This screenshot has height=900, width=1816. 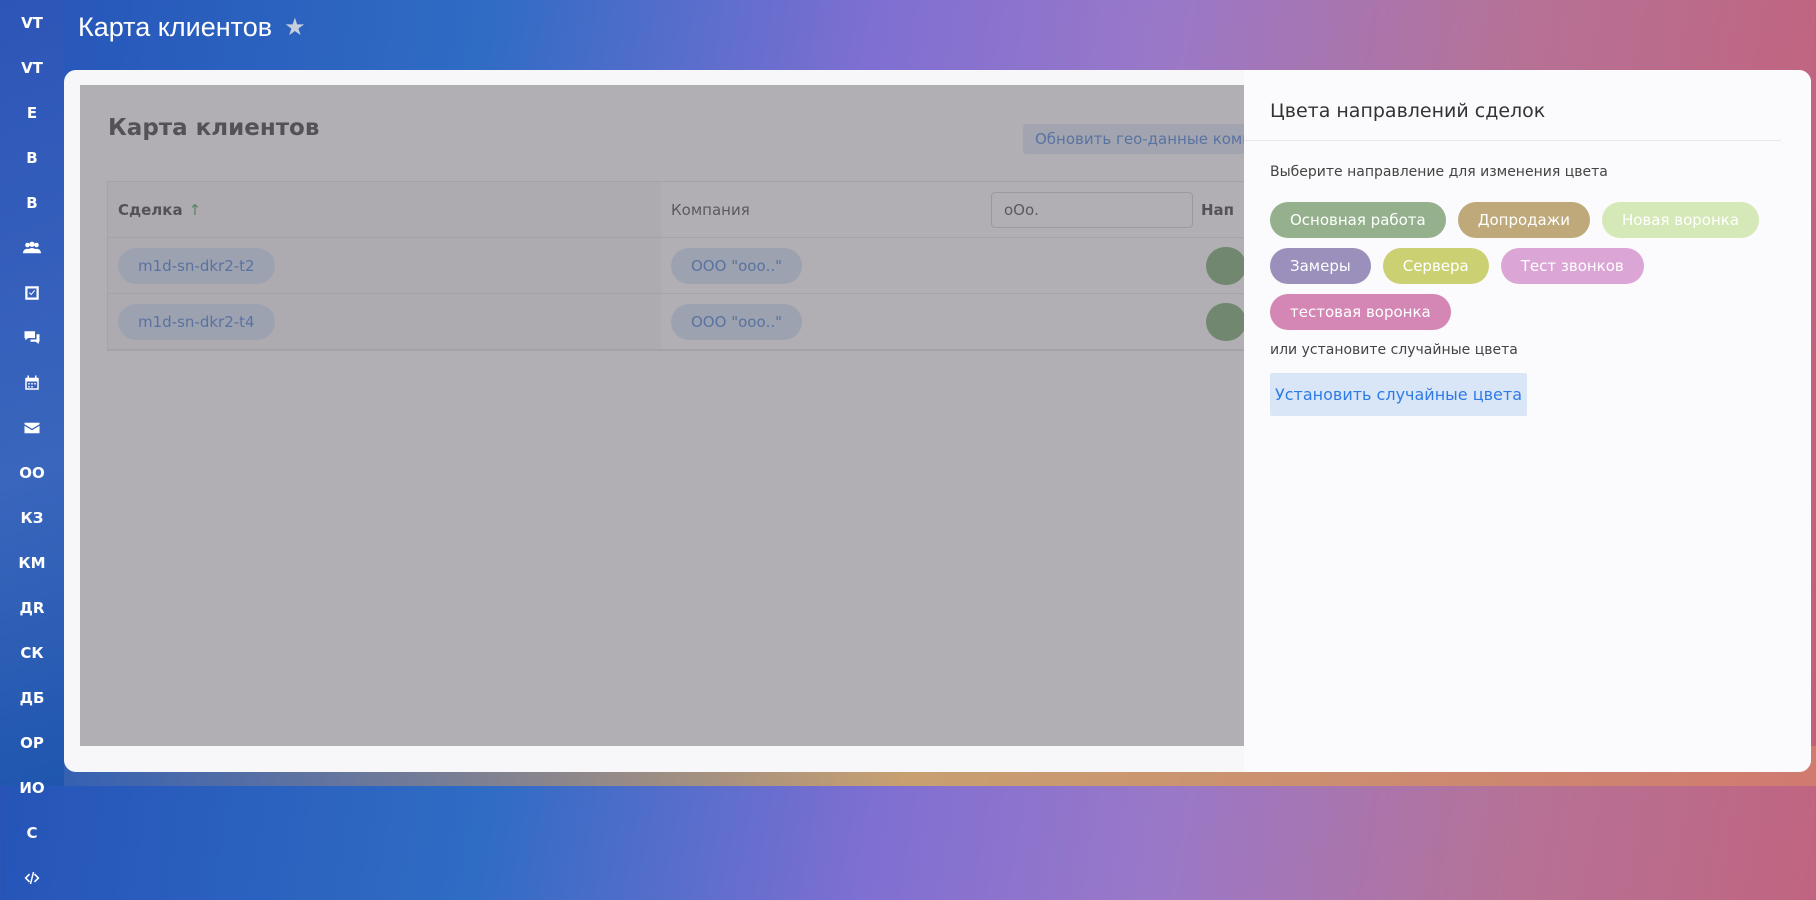 What do you see at coordinates (295, 27) in the screenshot?
I see `star-icon: ★` at bounding box center [295, 27].